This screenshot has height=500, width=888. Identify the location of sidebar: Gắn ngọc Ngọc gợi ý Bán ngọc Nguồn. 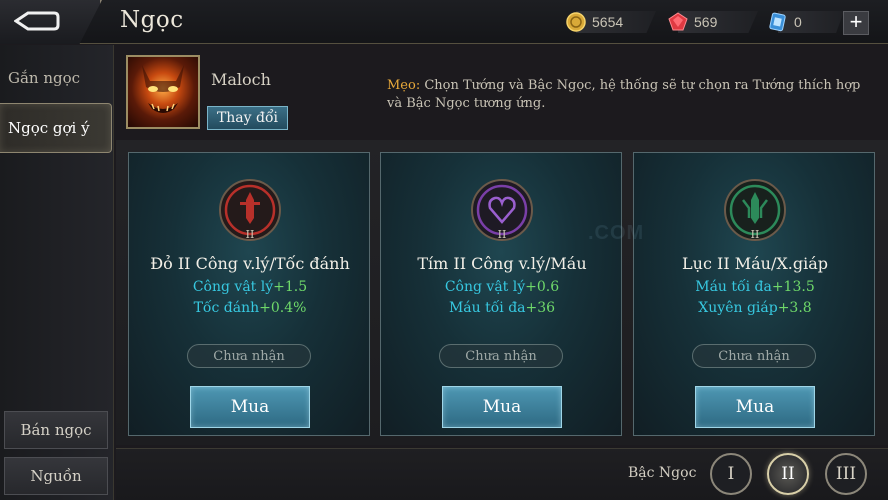
(57, 272).